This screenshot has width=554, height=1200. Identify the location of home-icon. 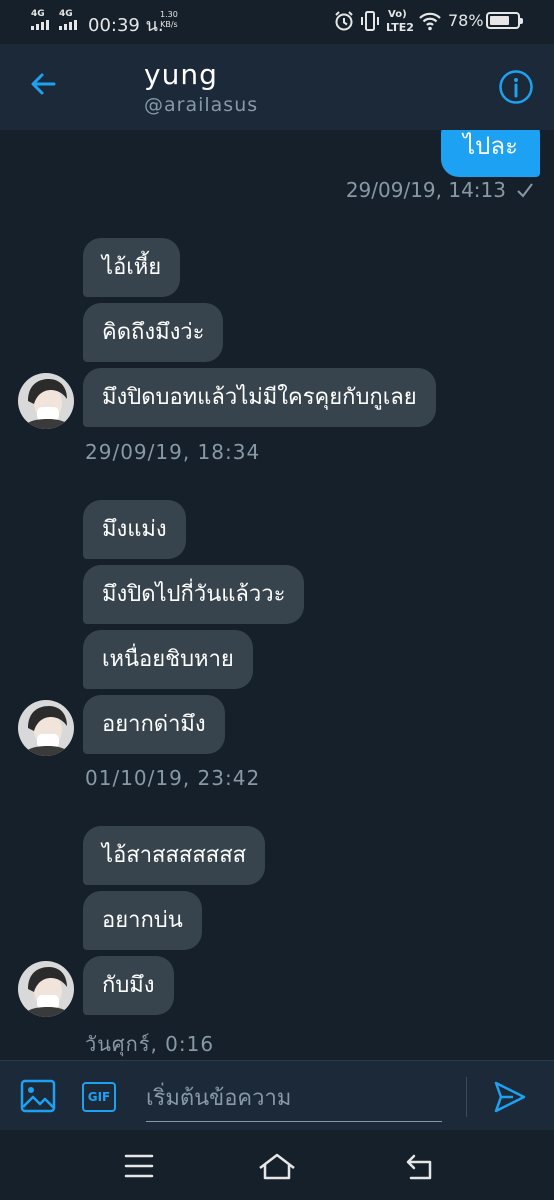
(277, 1166).